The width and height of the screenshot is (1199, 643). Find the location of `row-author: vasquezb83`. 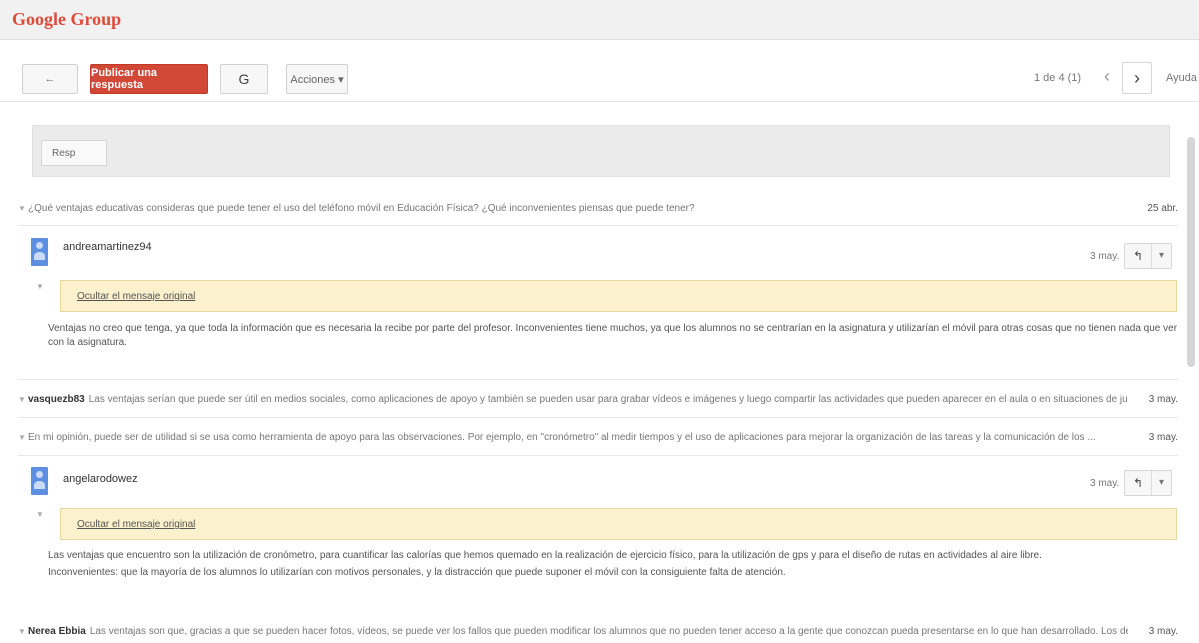

row-author: vasquezb83 is located at coordinates (56, 399).